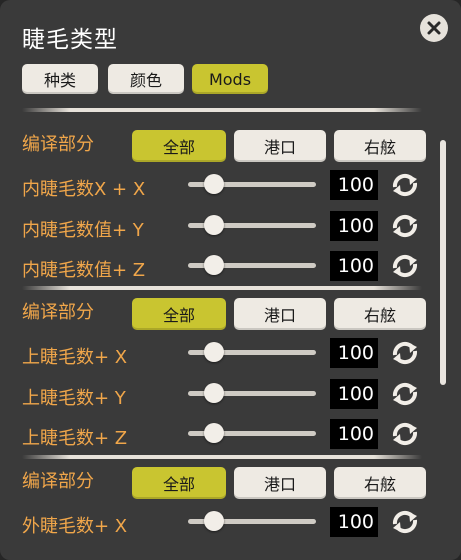 The width and height of the screenshot is (461, 560). Describe the element at coordinates (75, 357) in the screenshot. I see `slider-label: 上睫毛数+ X` at that location.